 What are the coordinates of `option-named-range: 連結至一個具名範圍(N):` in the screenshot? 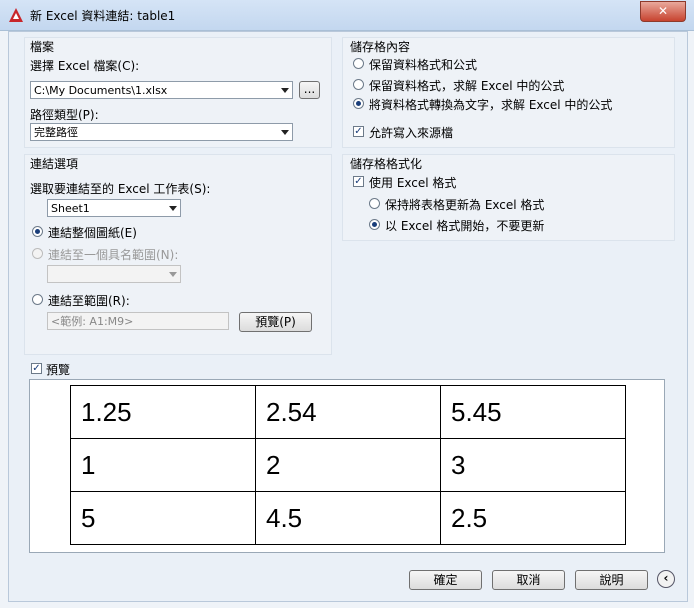 It's located at (113, 255).